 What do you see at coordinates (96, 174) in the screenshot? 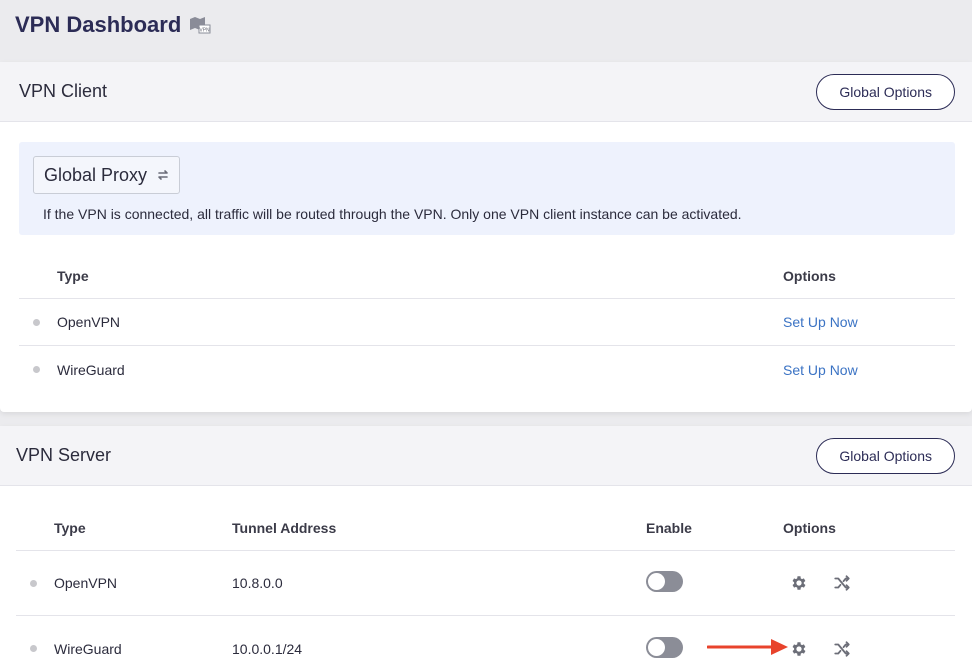
I see `proxy-mode-label: Global Proxy` at bounding box center [96, 174].